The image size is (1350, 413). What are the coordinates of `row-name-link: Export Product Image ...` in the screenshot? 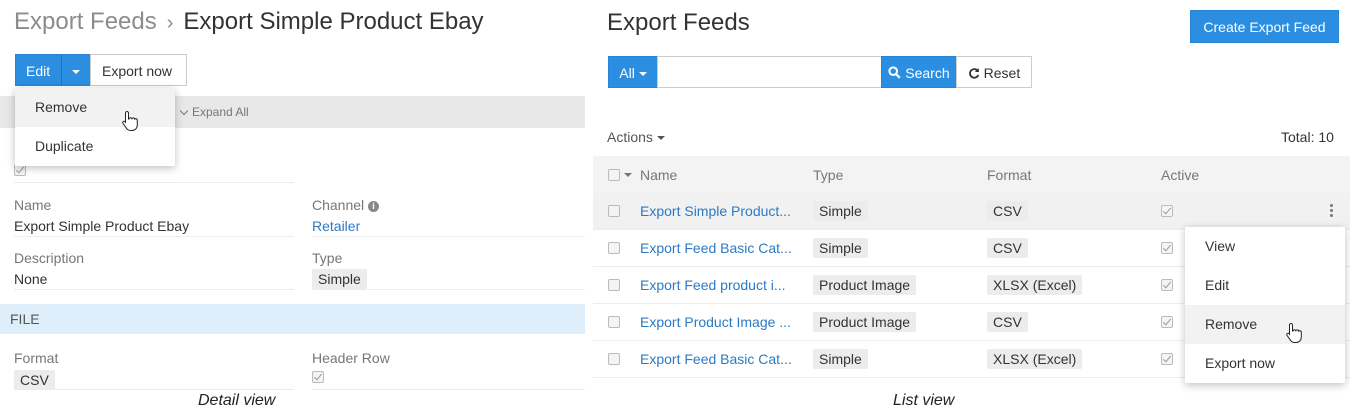 It's located at (715, 322).